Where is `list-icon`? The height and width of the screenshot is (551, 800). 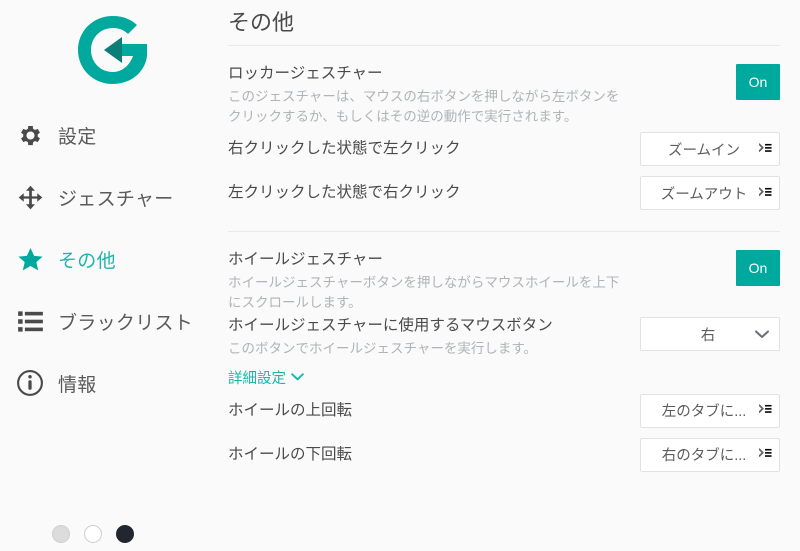 list-icon is located at coordinates (30, 321).